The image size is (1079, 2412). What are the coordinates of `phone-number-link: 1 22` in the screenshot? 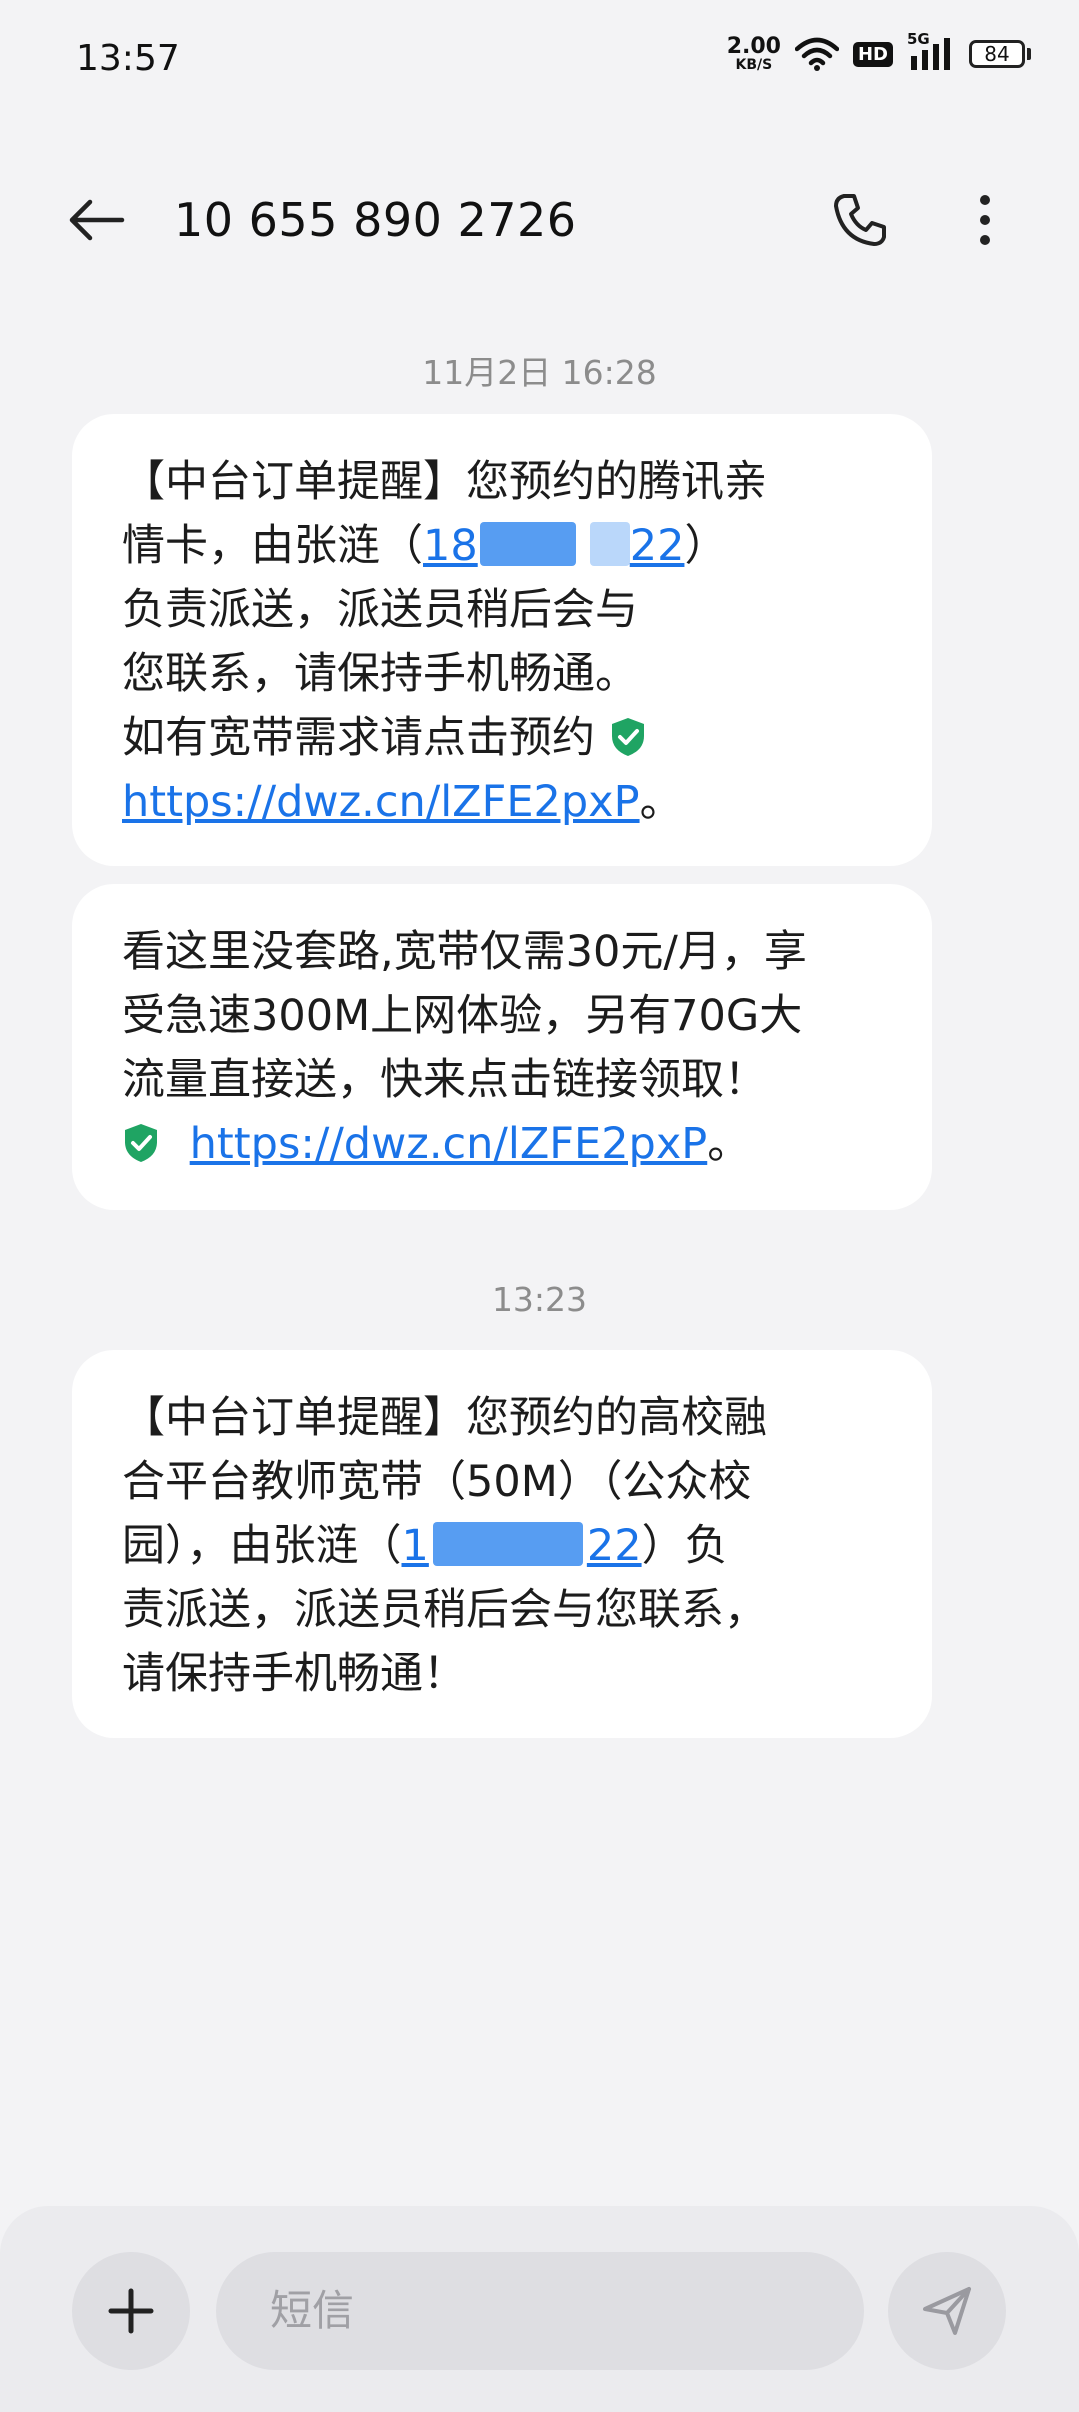 It's located at (522, 1546).